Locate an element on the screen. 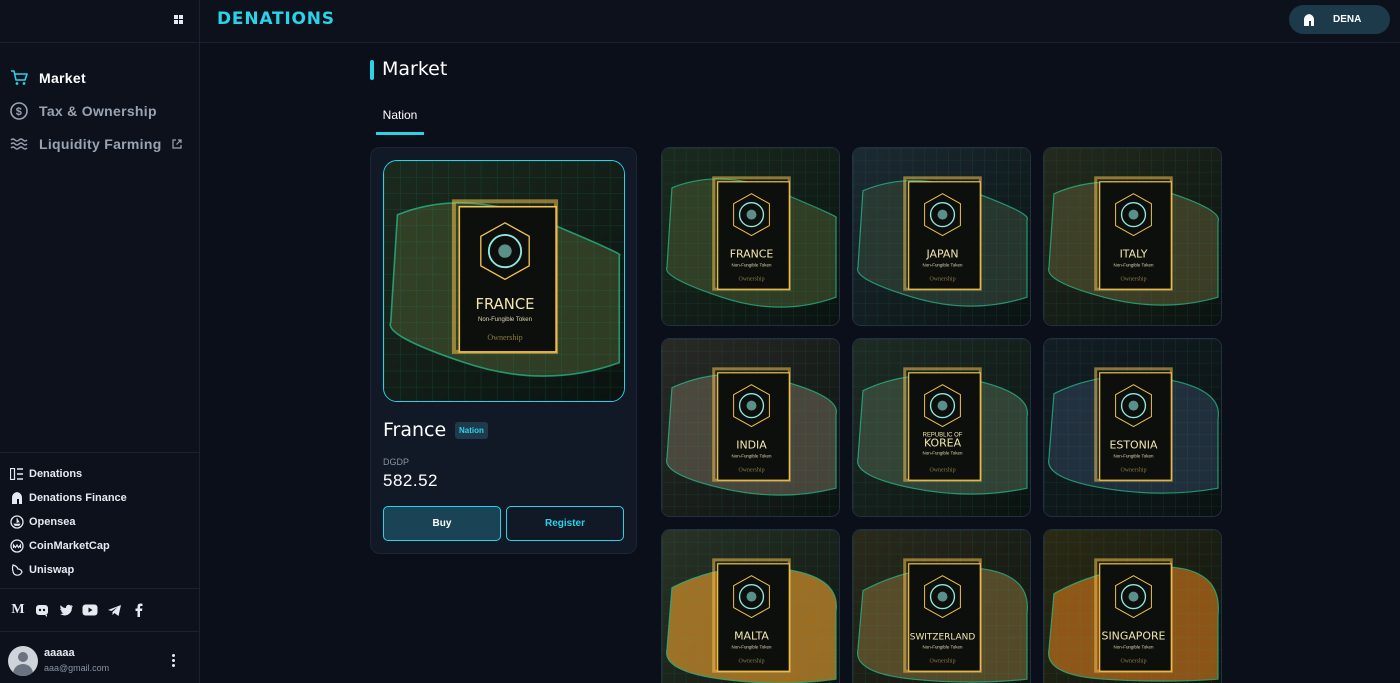  app-logo: DENATIONS is located at coordinates (276, 19).